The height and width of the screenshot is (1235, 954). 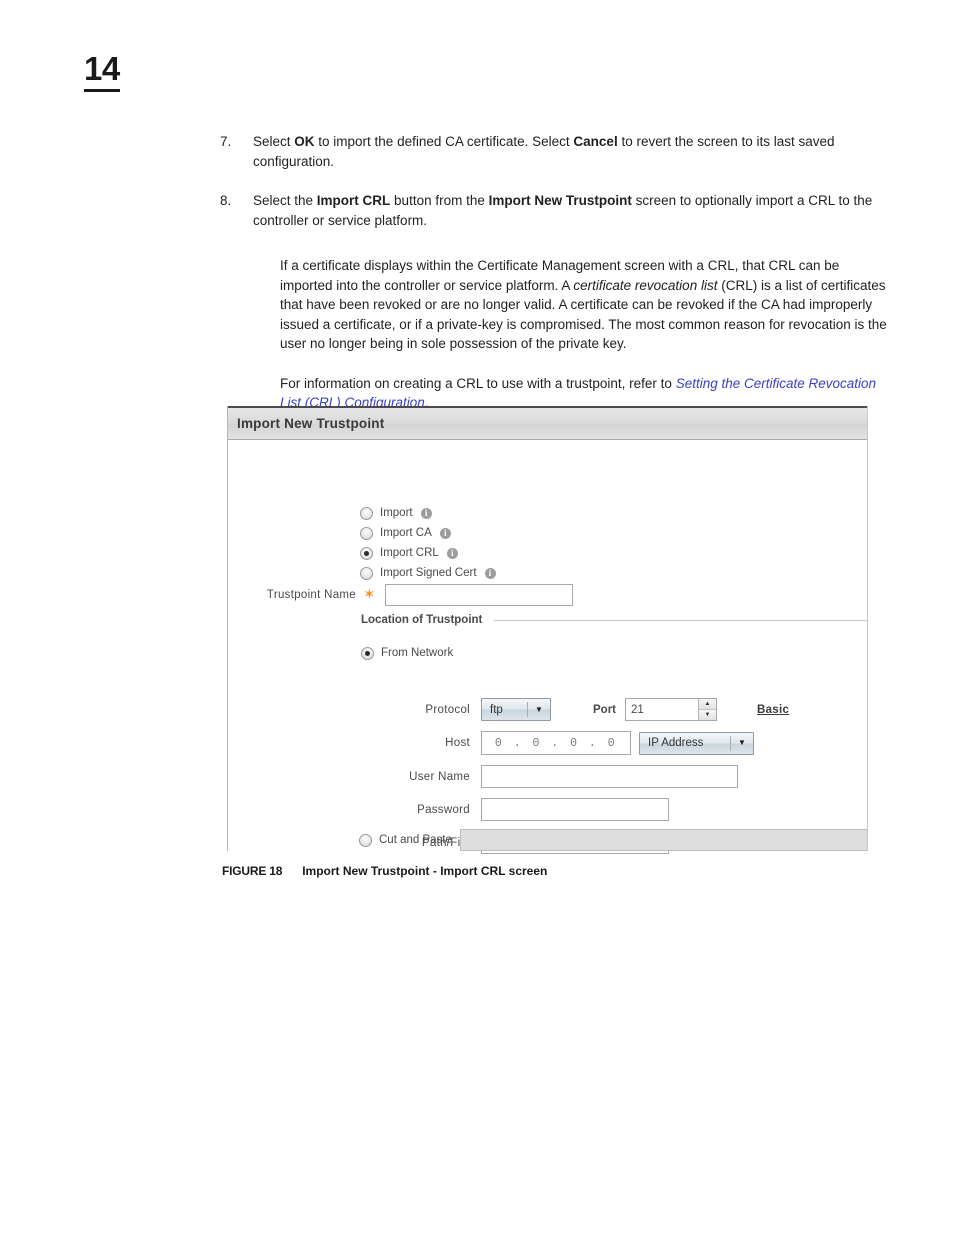 I want to click on host-type-dropdown-value: IP Address, so click(x=676, y=743).